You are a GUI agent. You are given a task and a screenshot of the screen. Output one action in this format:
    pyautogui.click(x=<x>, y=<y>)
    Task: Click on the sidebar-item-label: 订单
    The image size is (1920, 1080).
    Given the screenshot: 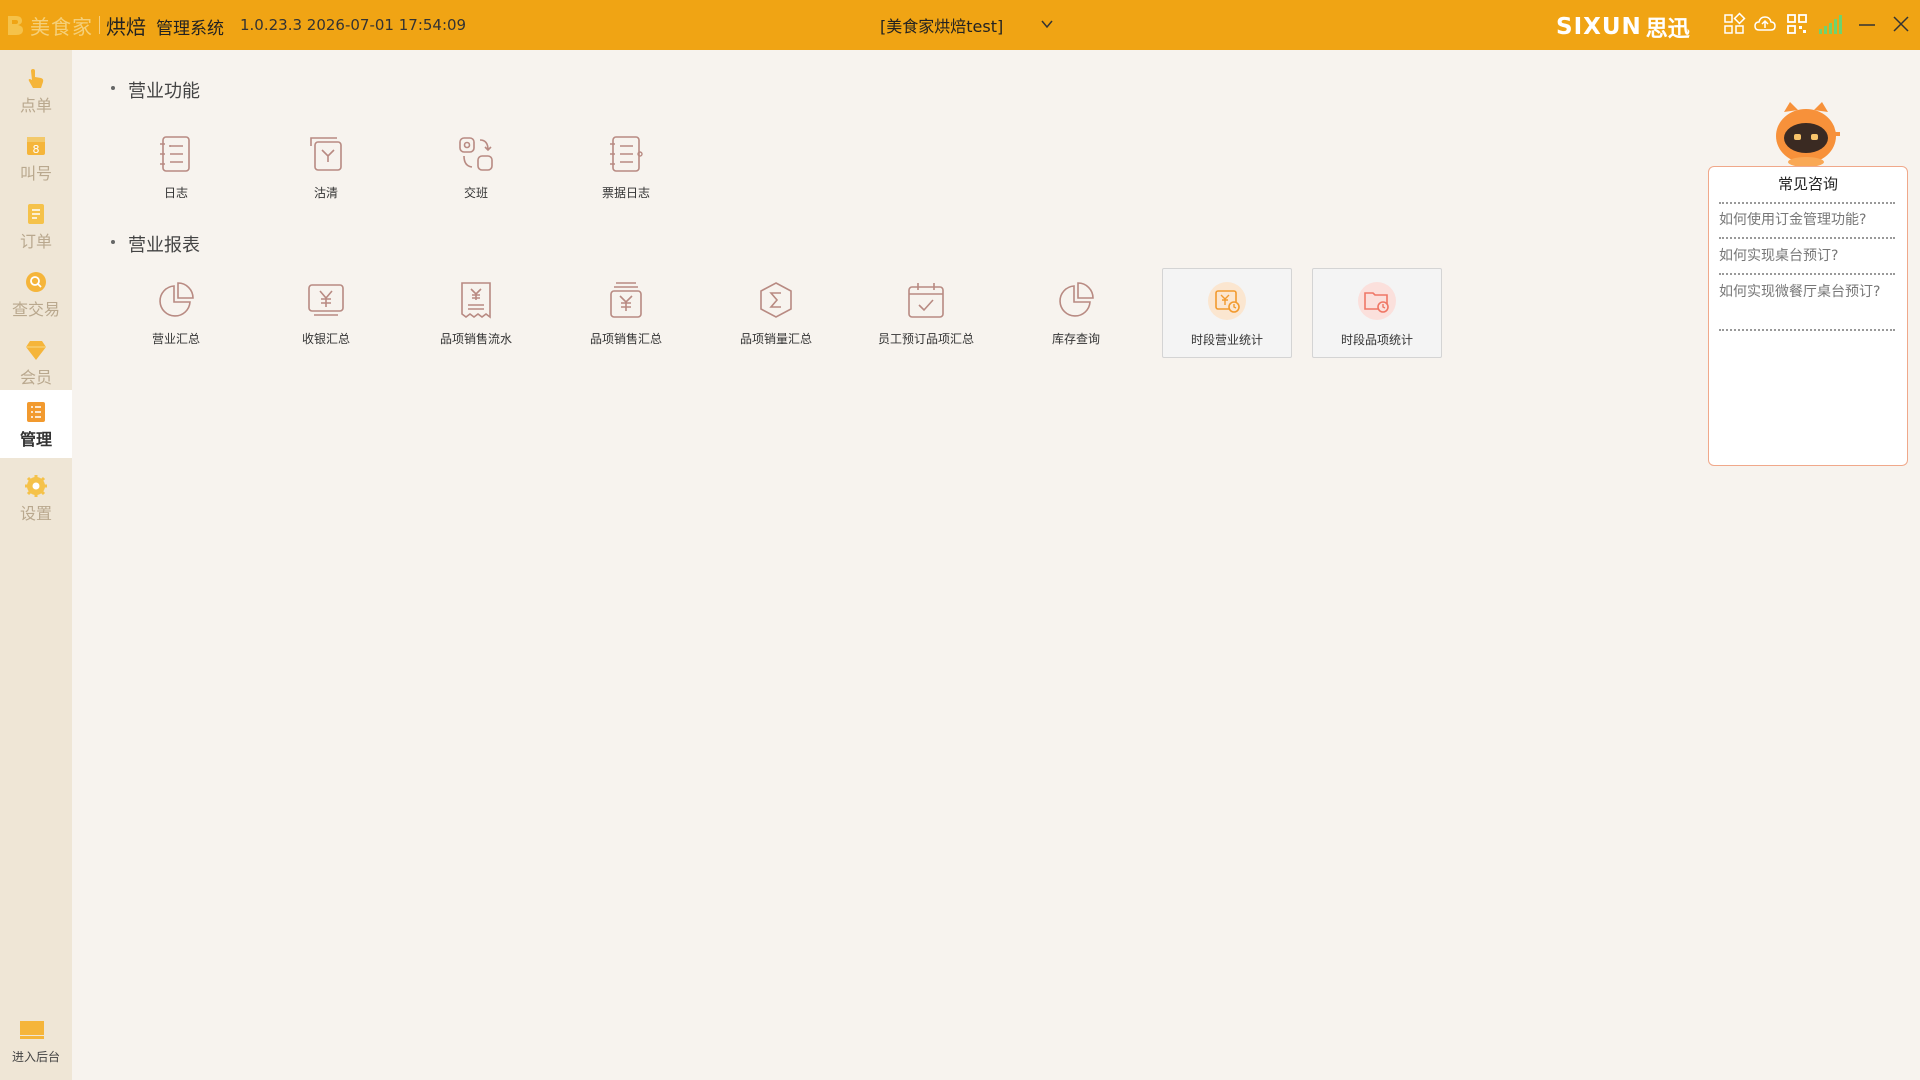 What is the action you would take?
    pyautogui.click(x=35, y=241)
    